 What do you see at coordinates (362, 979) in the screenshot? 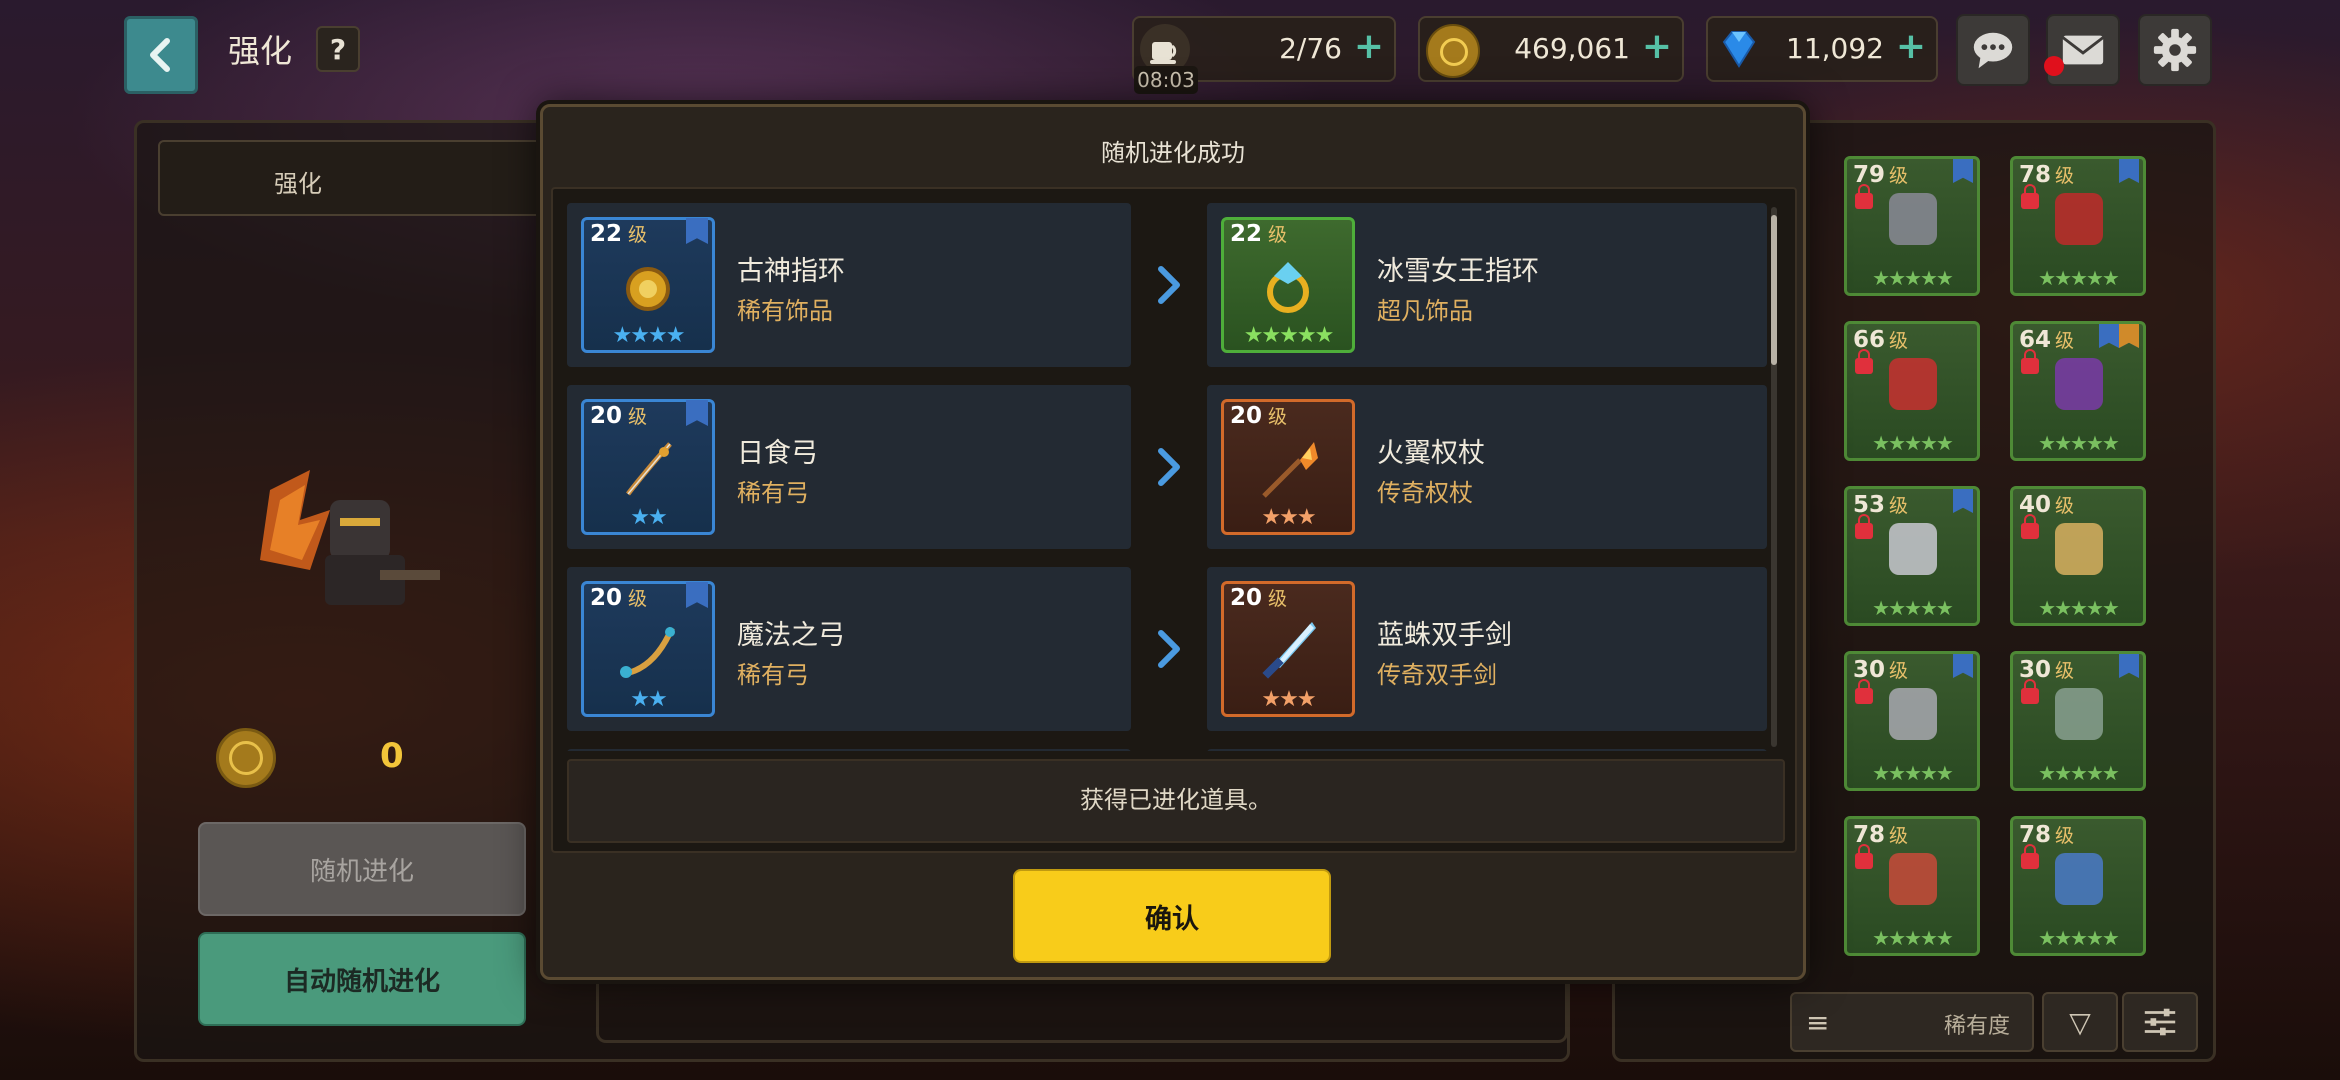
I see `auto-random-evolve-button: 自动随机进化` at bounding box center [362, 979].